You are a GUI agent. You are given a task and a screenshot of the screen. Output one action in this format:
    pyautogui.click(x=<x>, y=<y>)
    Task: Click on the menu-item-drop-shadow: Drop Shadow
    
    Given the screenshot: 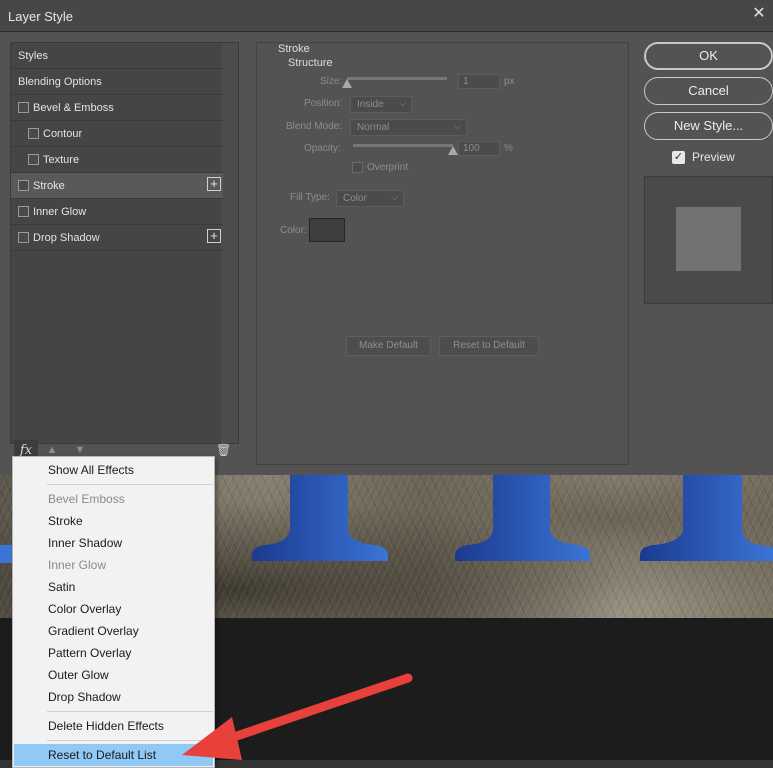 What is the action you would take?
    pyautogui.click(x=113, y=697)
    